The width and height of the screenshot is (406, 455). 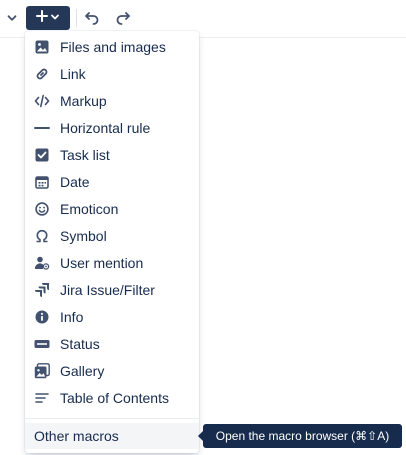 I want to click on calendar-icon, so click(x=42, y=182).